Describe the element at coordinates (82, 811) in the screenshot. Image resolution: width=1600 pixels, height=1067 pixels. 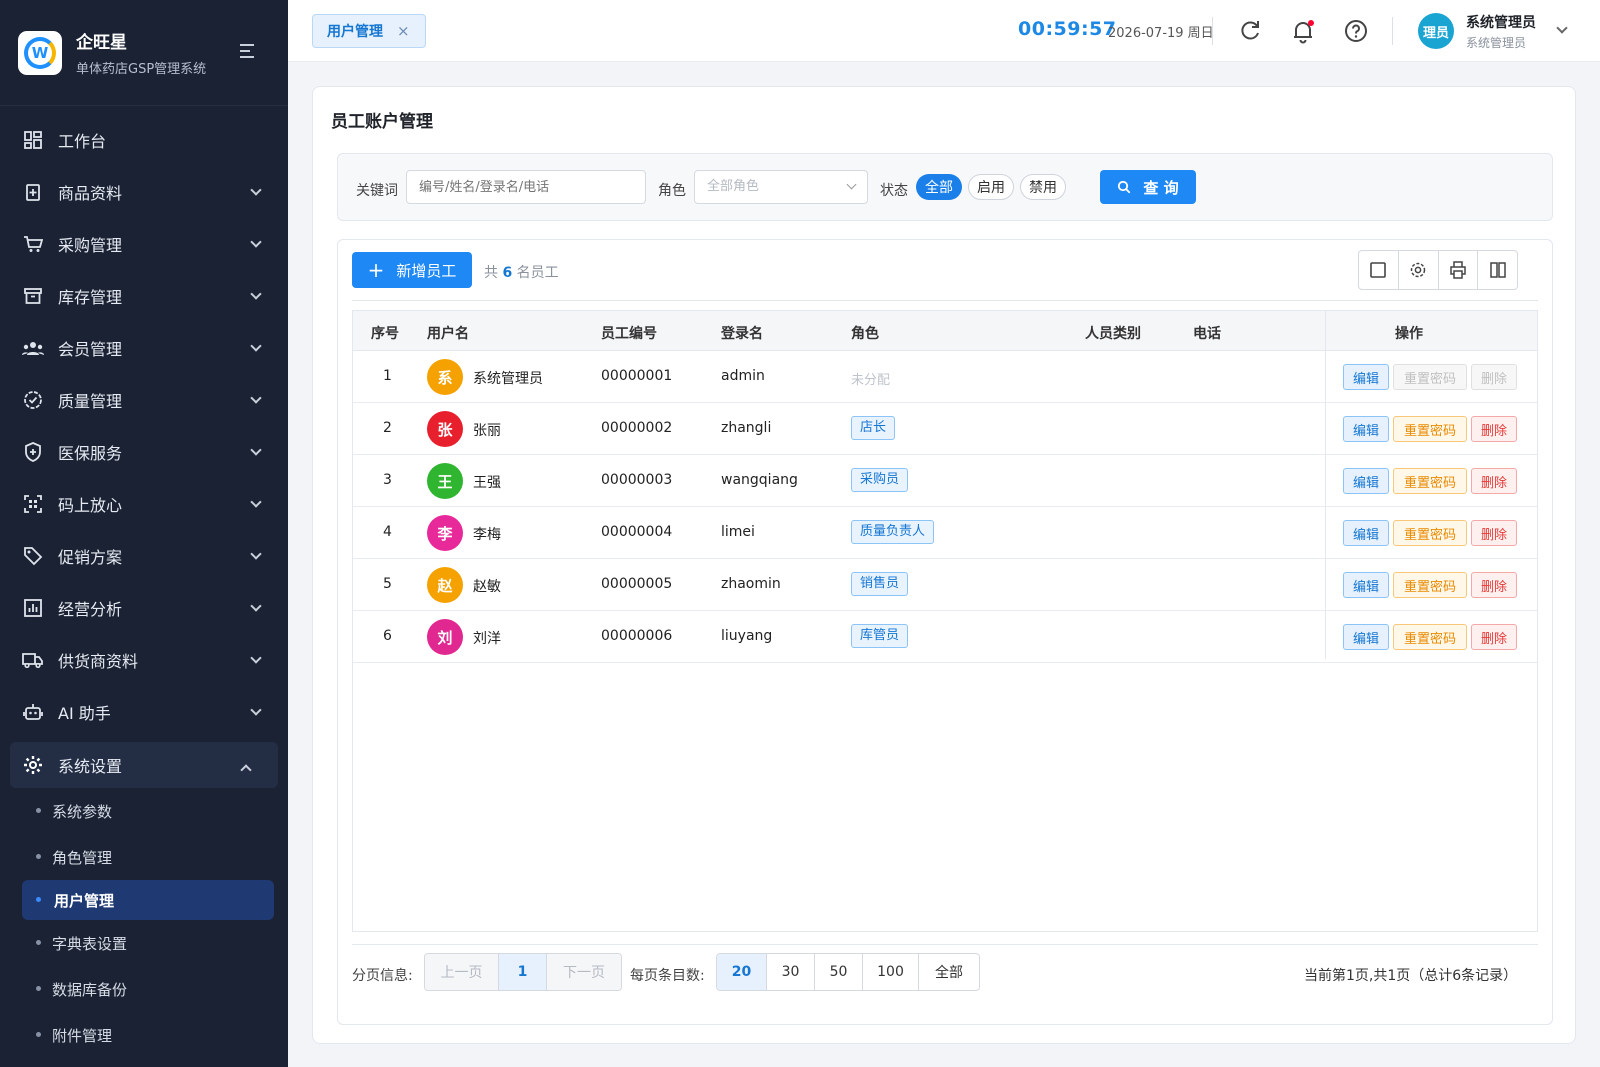
I see `sidebar-subitem-label: 系统参数` at that location.